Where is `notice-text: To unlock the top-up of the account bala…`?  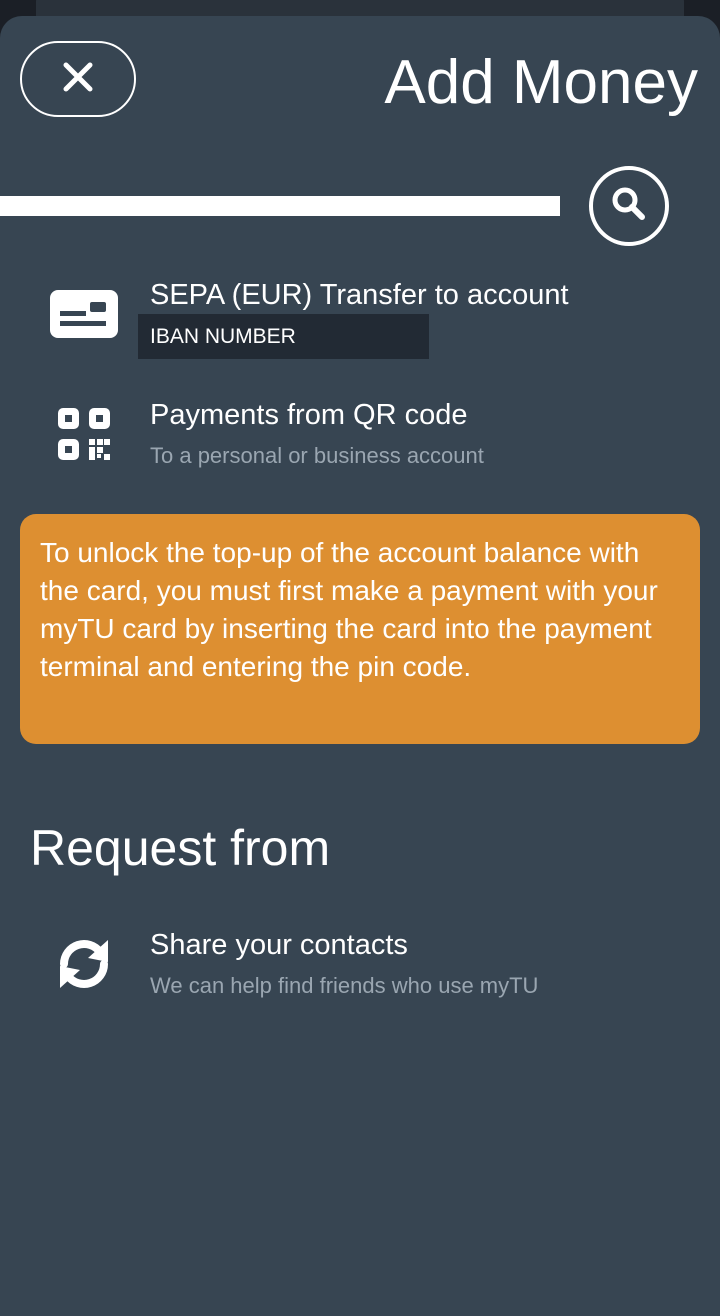
notice-text: To unlock the top-up of the account bala… is located at coordinates (349, 609).